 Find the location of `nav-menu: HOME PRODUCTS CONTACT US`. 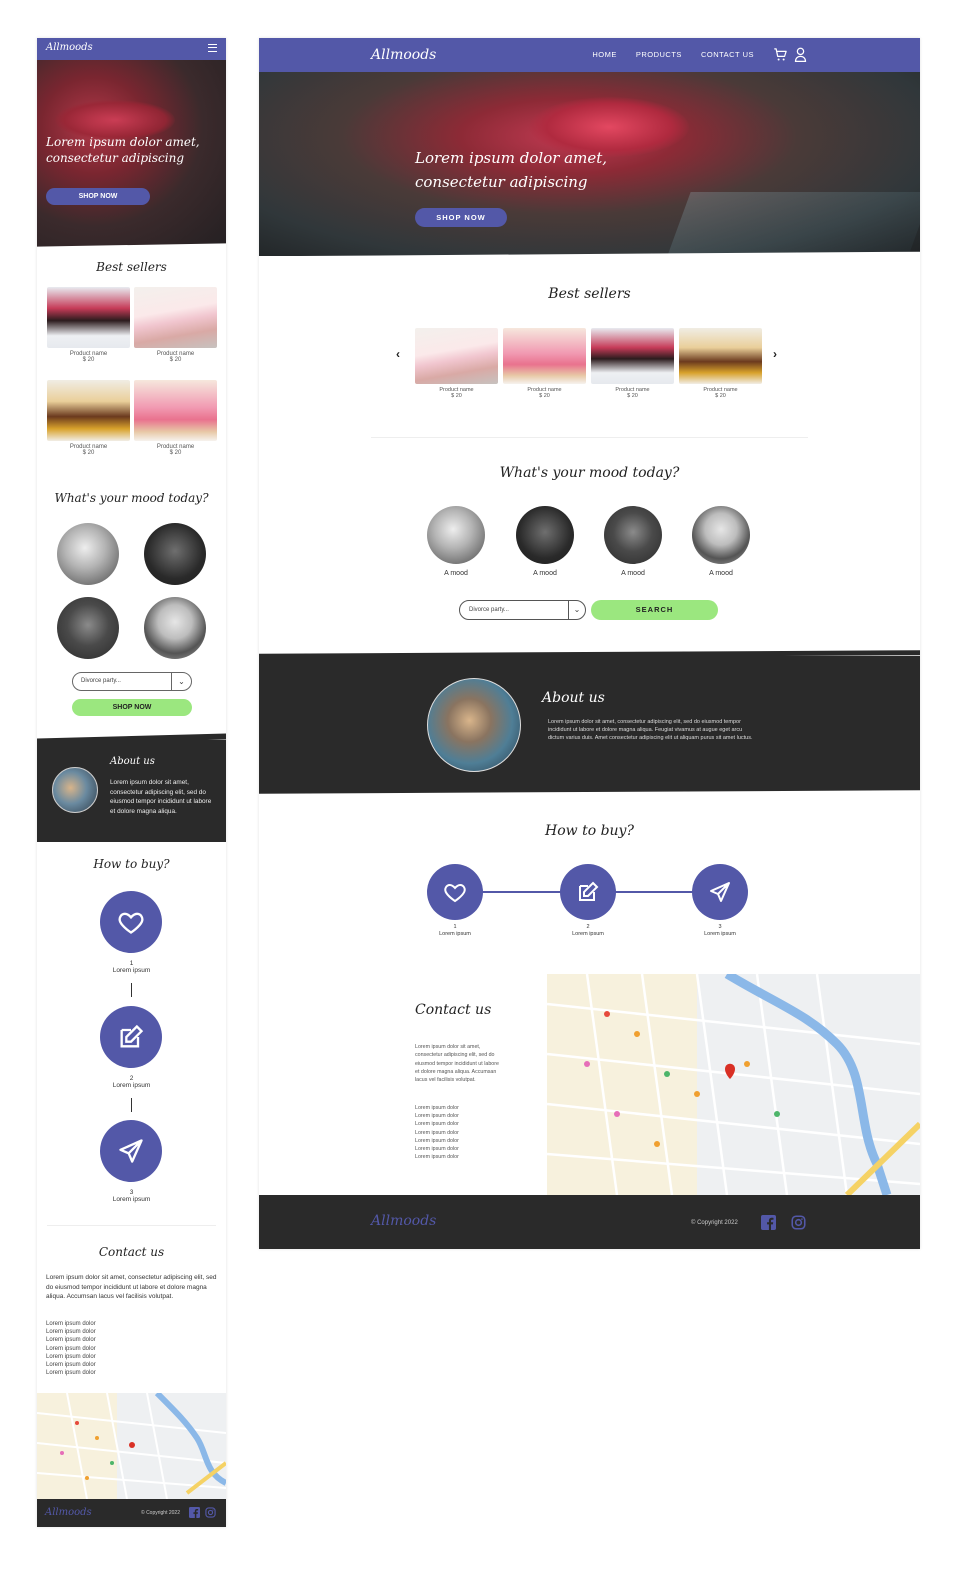

nav-menu: HOME PRODUCTS CONTACT US is located at coordinates (673, 54).